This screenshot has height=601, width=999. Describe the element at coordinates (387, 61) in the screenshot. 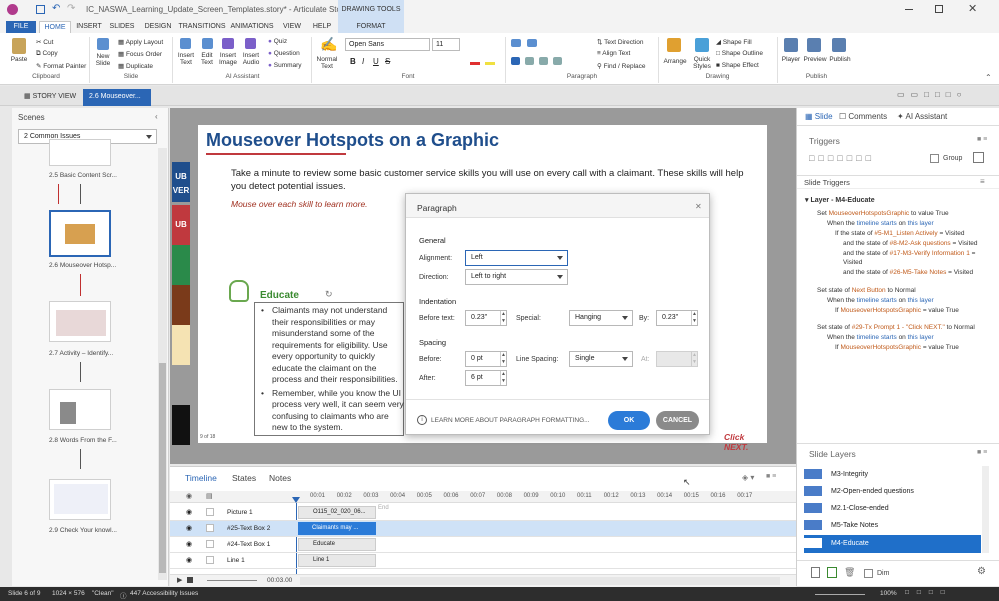

I see `strikethrough-button: S` at that location.